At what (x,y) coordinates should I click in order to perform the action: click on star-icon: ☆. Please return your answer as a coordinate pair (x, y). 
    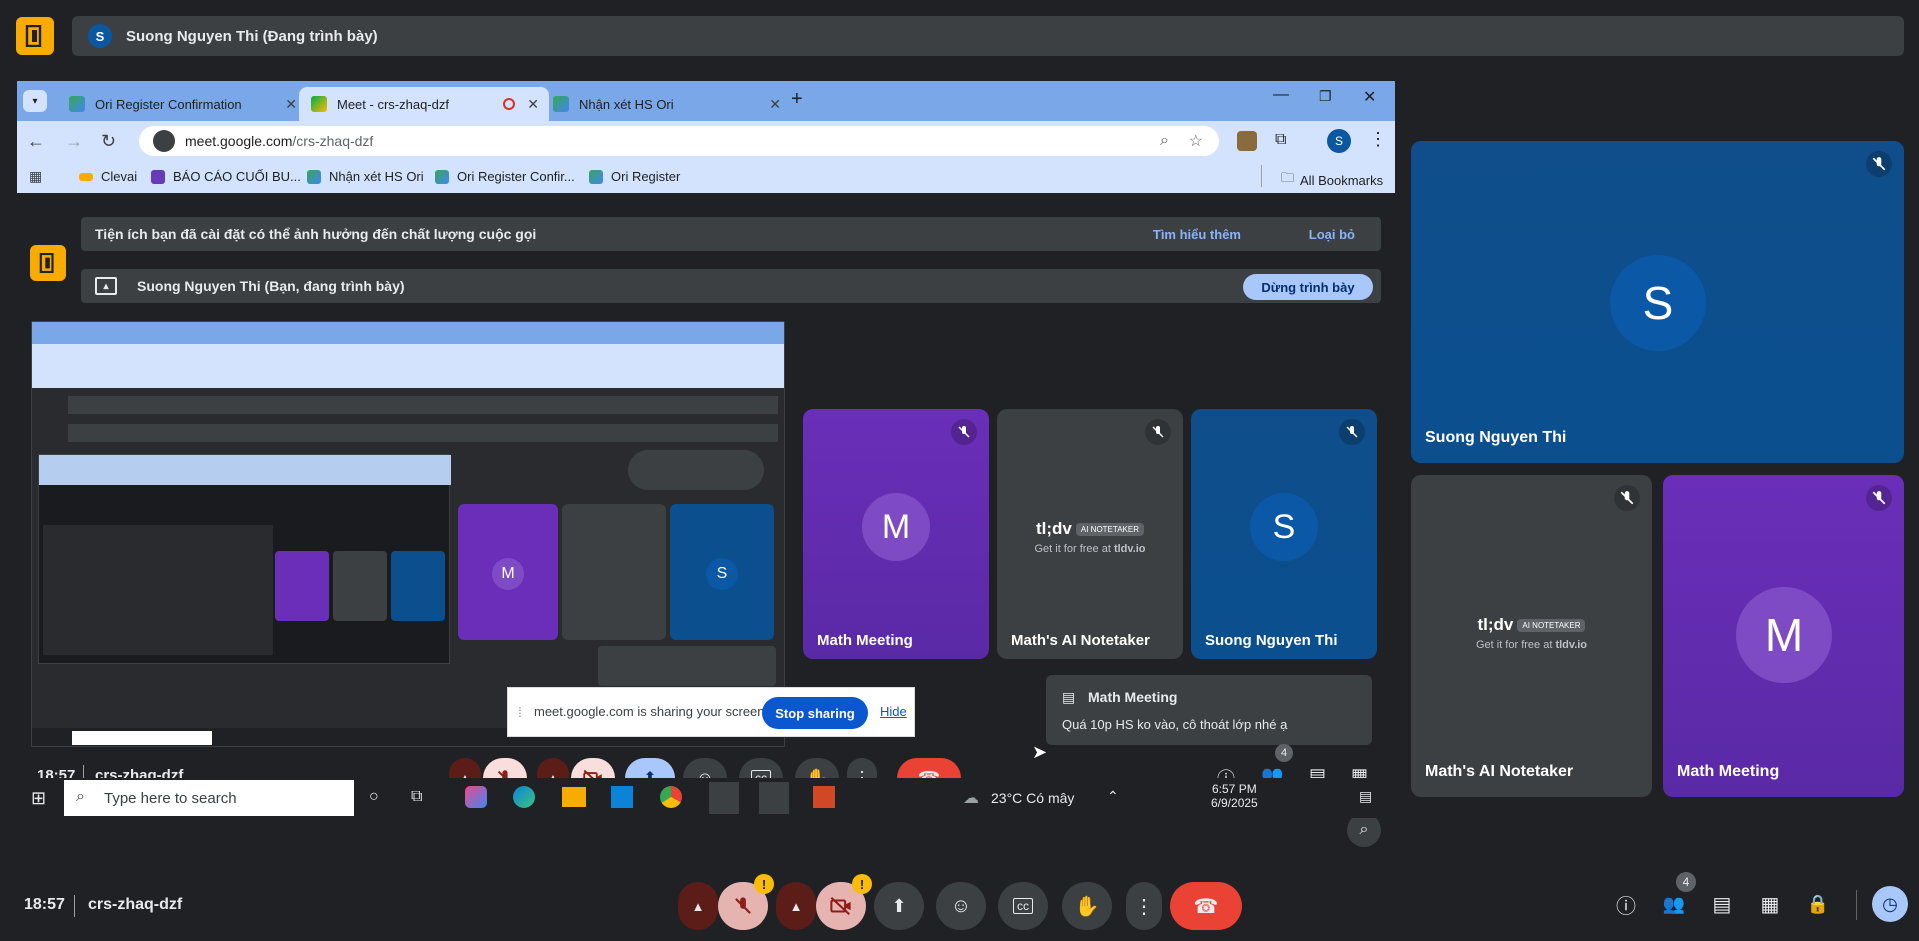
    Looking at the image, I should click on (1196, 141).